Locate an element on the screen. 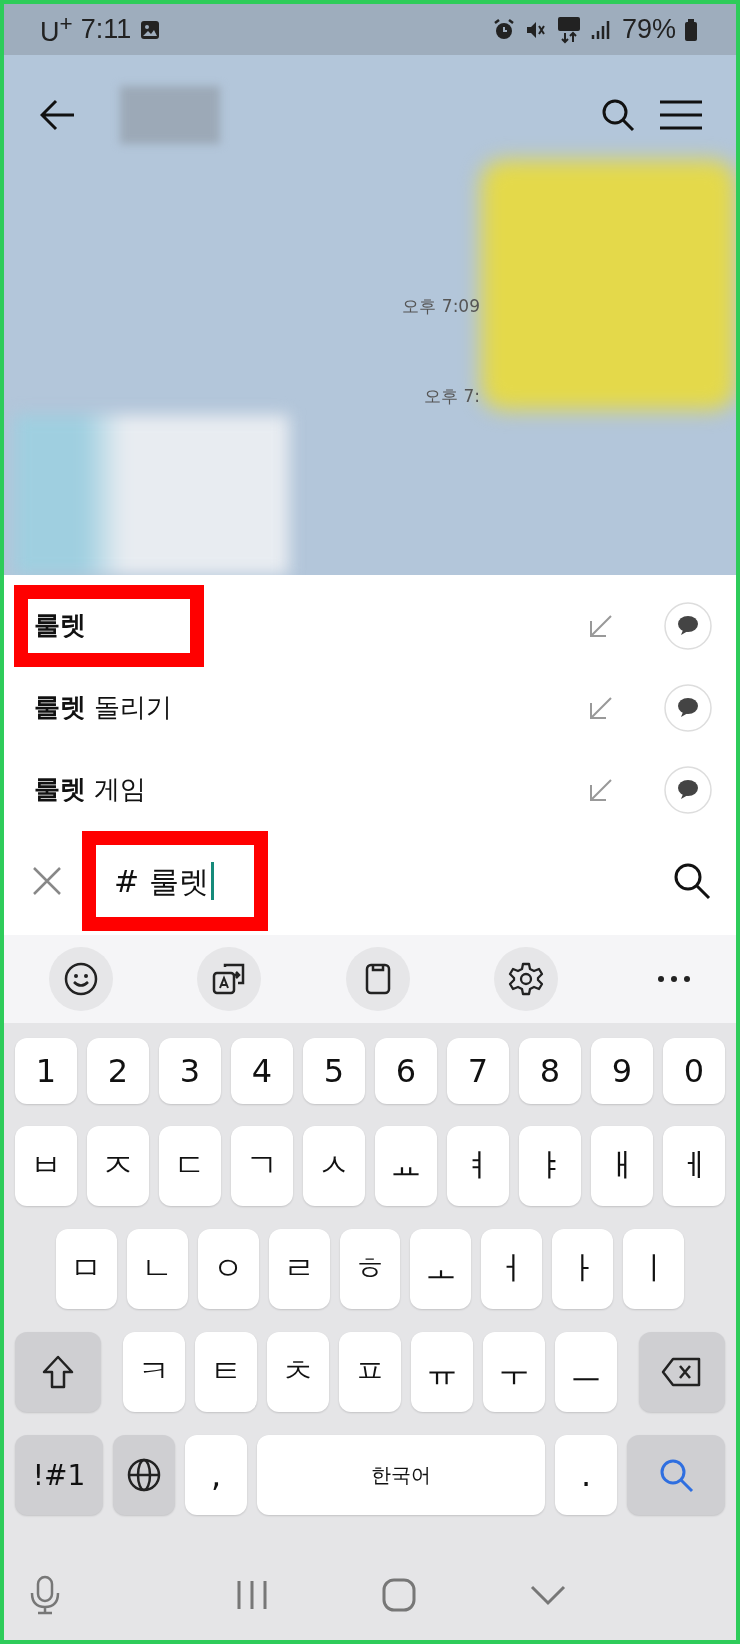 This screenshot has height=1644, width=740. keyboard-key: ㄱ is located at coordinates (262, 1166).